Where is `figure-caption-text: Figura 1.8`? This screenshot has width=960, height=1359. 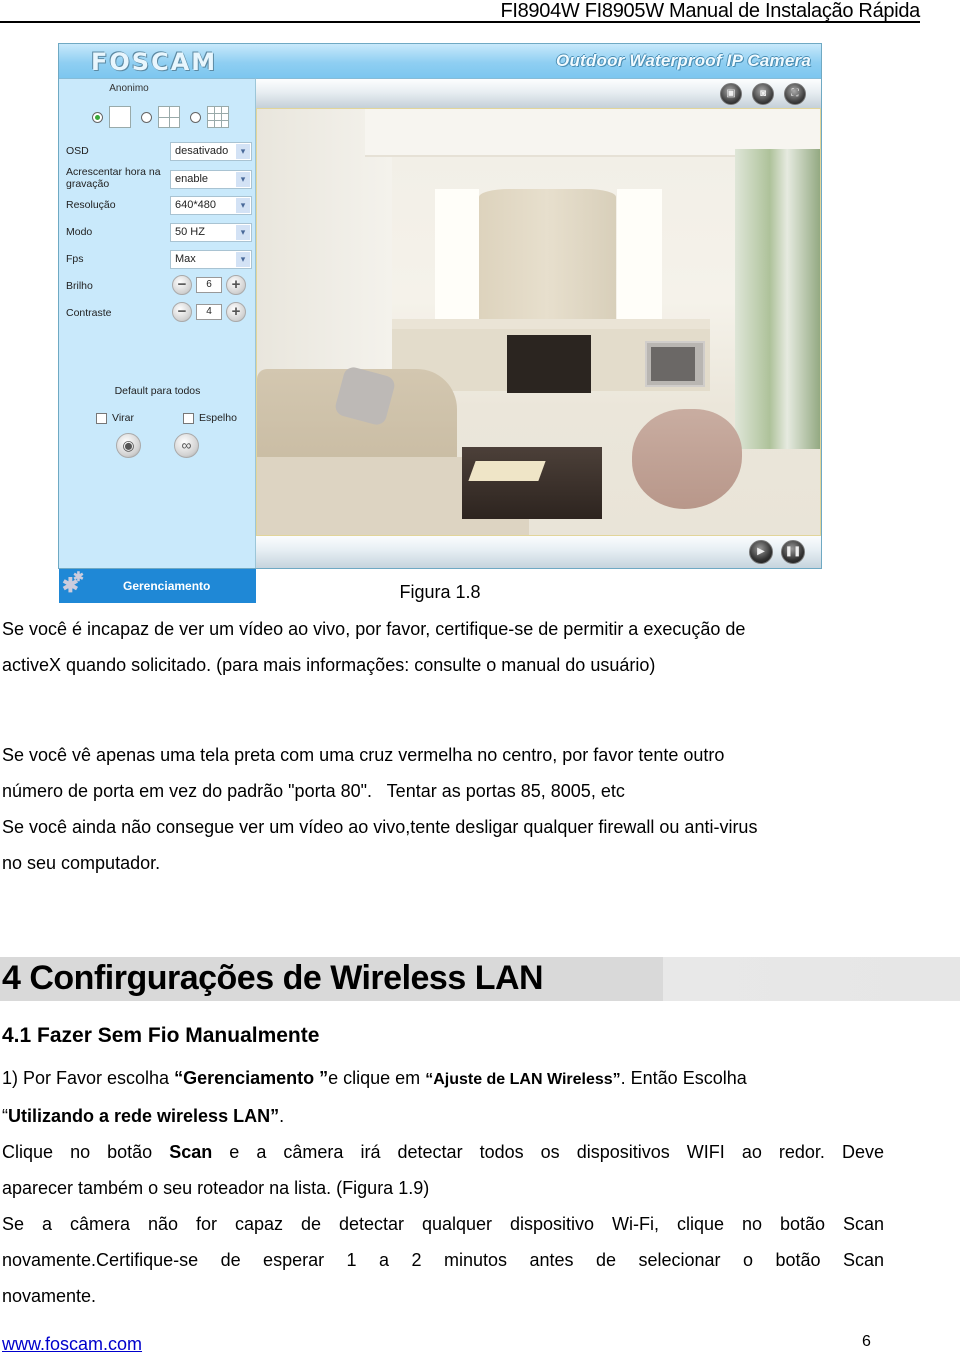 figure-caption-text: Figura 1.8 is located at coordinates (440, 592).